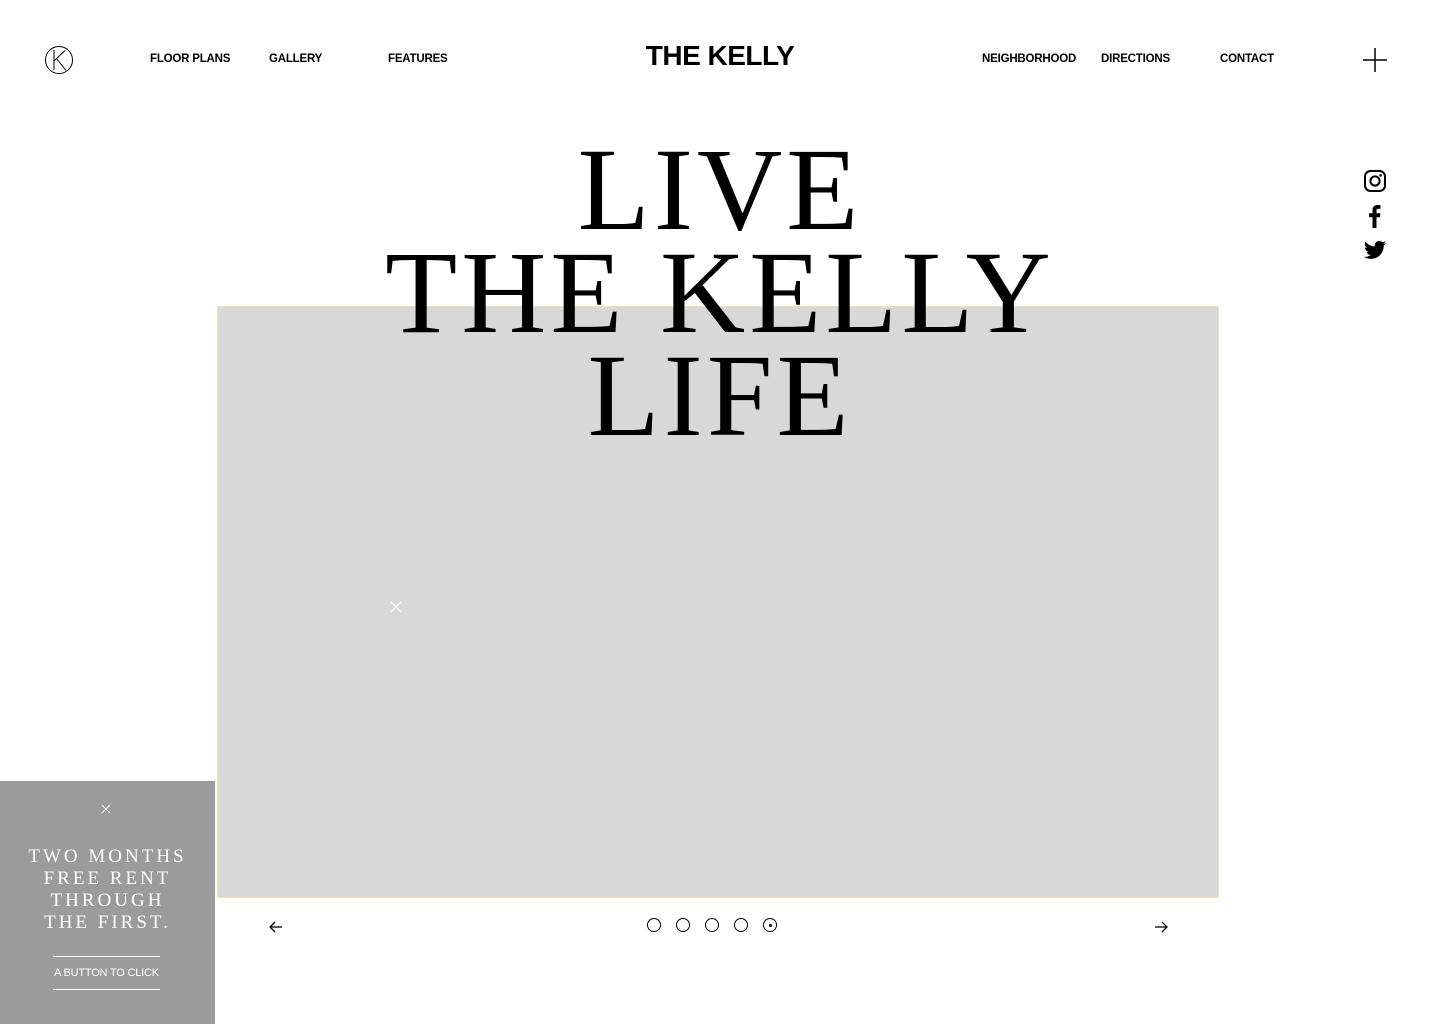 The width and height of the screenshot is (1440, 1024). I want to click on carousel-prev-arrow-icon, so click(276, 927).